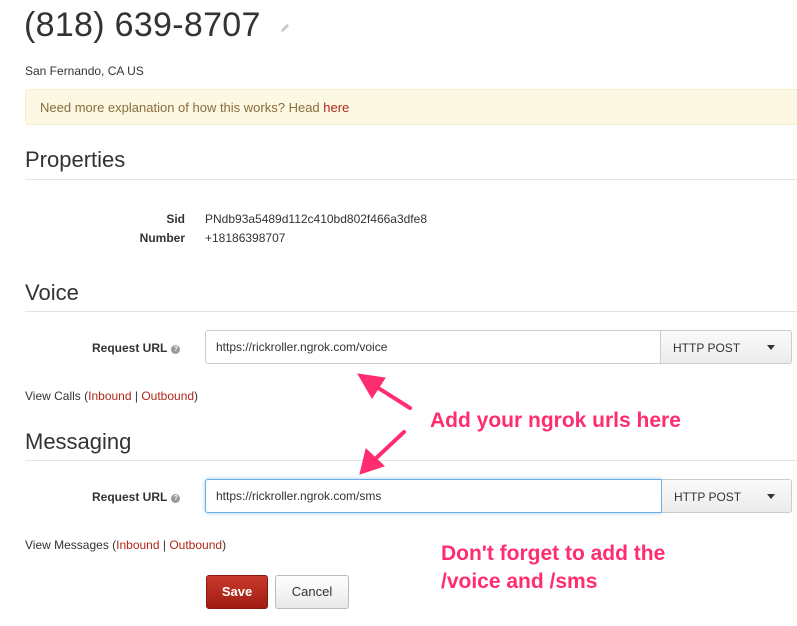 Image resolution: width=797 pixels, height=626 pixels. What do you see at coordinates (433, 496) in the screenshot?
I see `messaging-request-url-input` at bounding box center [433, 496].